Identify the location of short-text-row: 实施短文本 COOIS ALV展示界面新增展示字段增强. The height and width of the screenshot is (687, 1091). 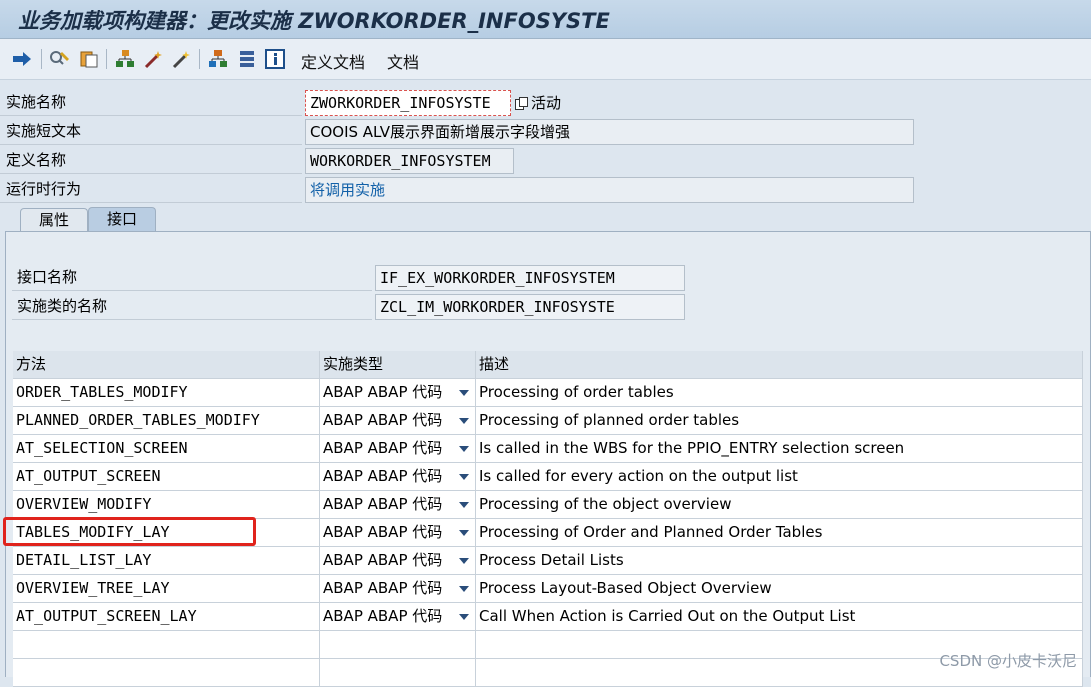
(545, 132).